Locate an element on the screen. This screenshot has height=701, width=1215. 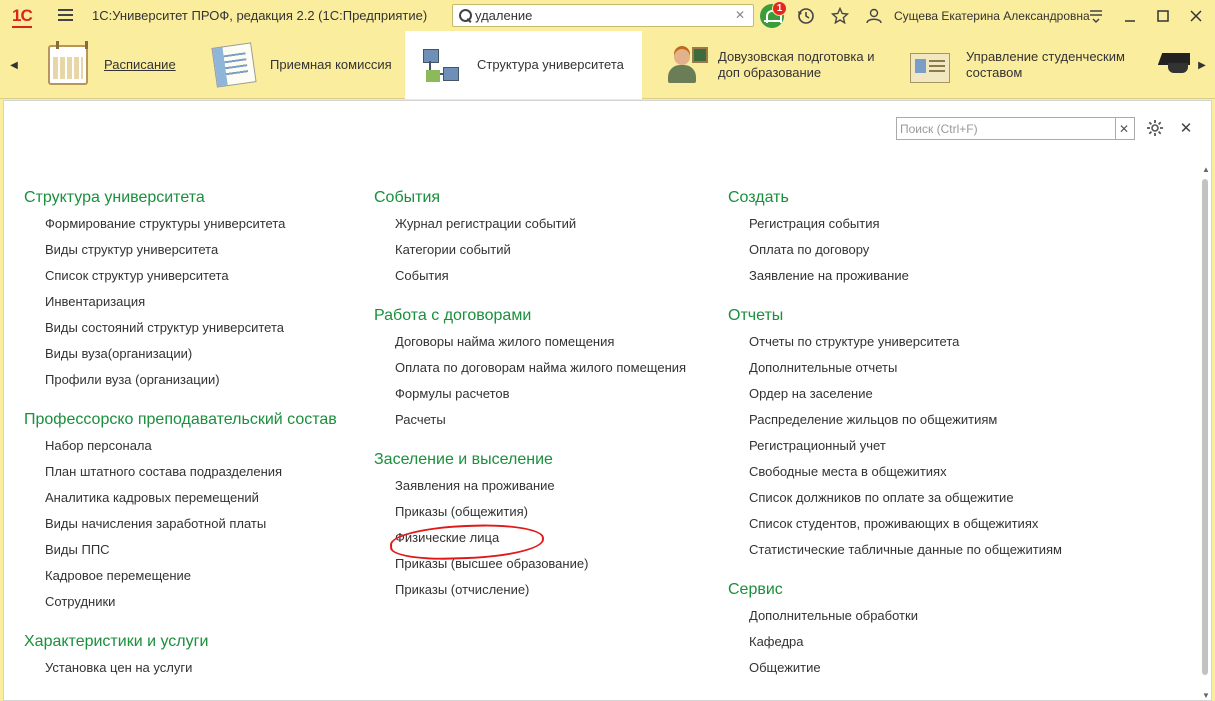
section-tab-schedule: Расписание is located at coordinates (115, 65).